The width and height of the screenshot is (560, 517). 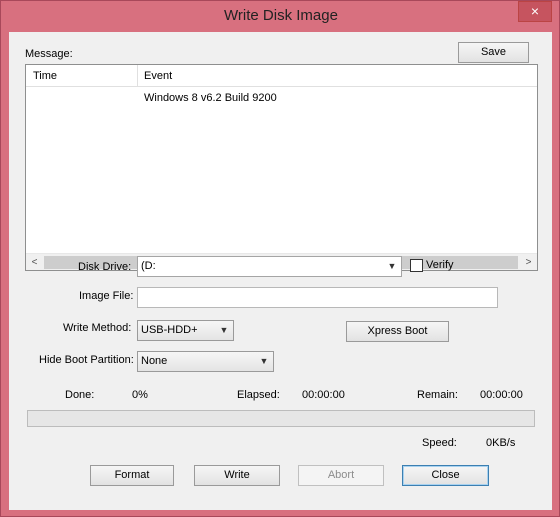 What do you see at coordinates (97, 328) in the screenshot?
I see `write-method-label: Write Method:` at bounding box center [97, 328].